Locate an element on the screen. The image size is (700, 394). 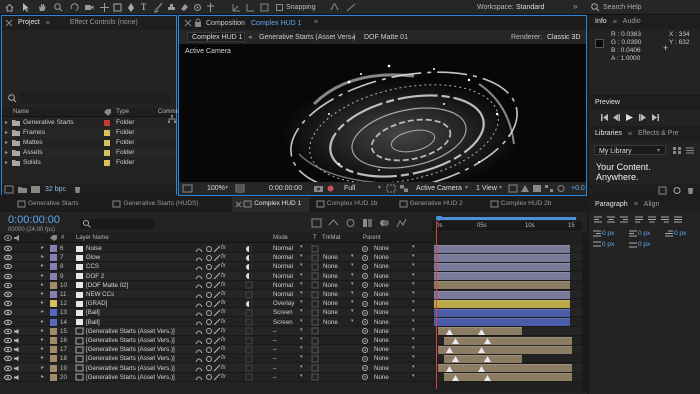
flowchart-icon is located at coordinates (549, 188).